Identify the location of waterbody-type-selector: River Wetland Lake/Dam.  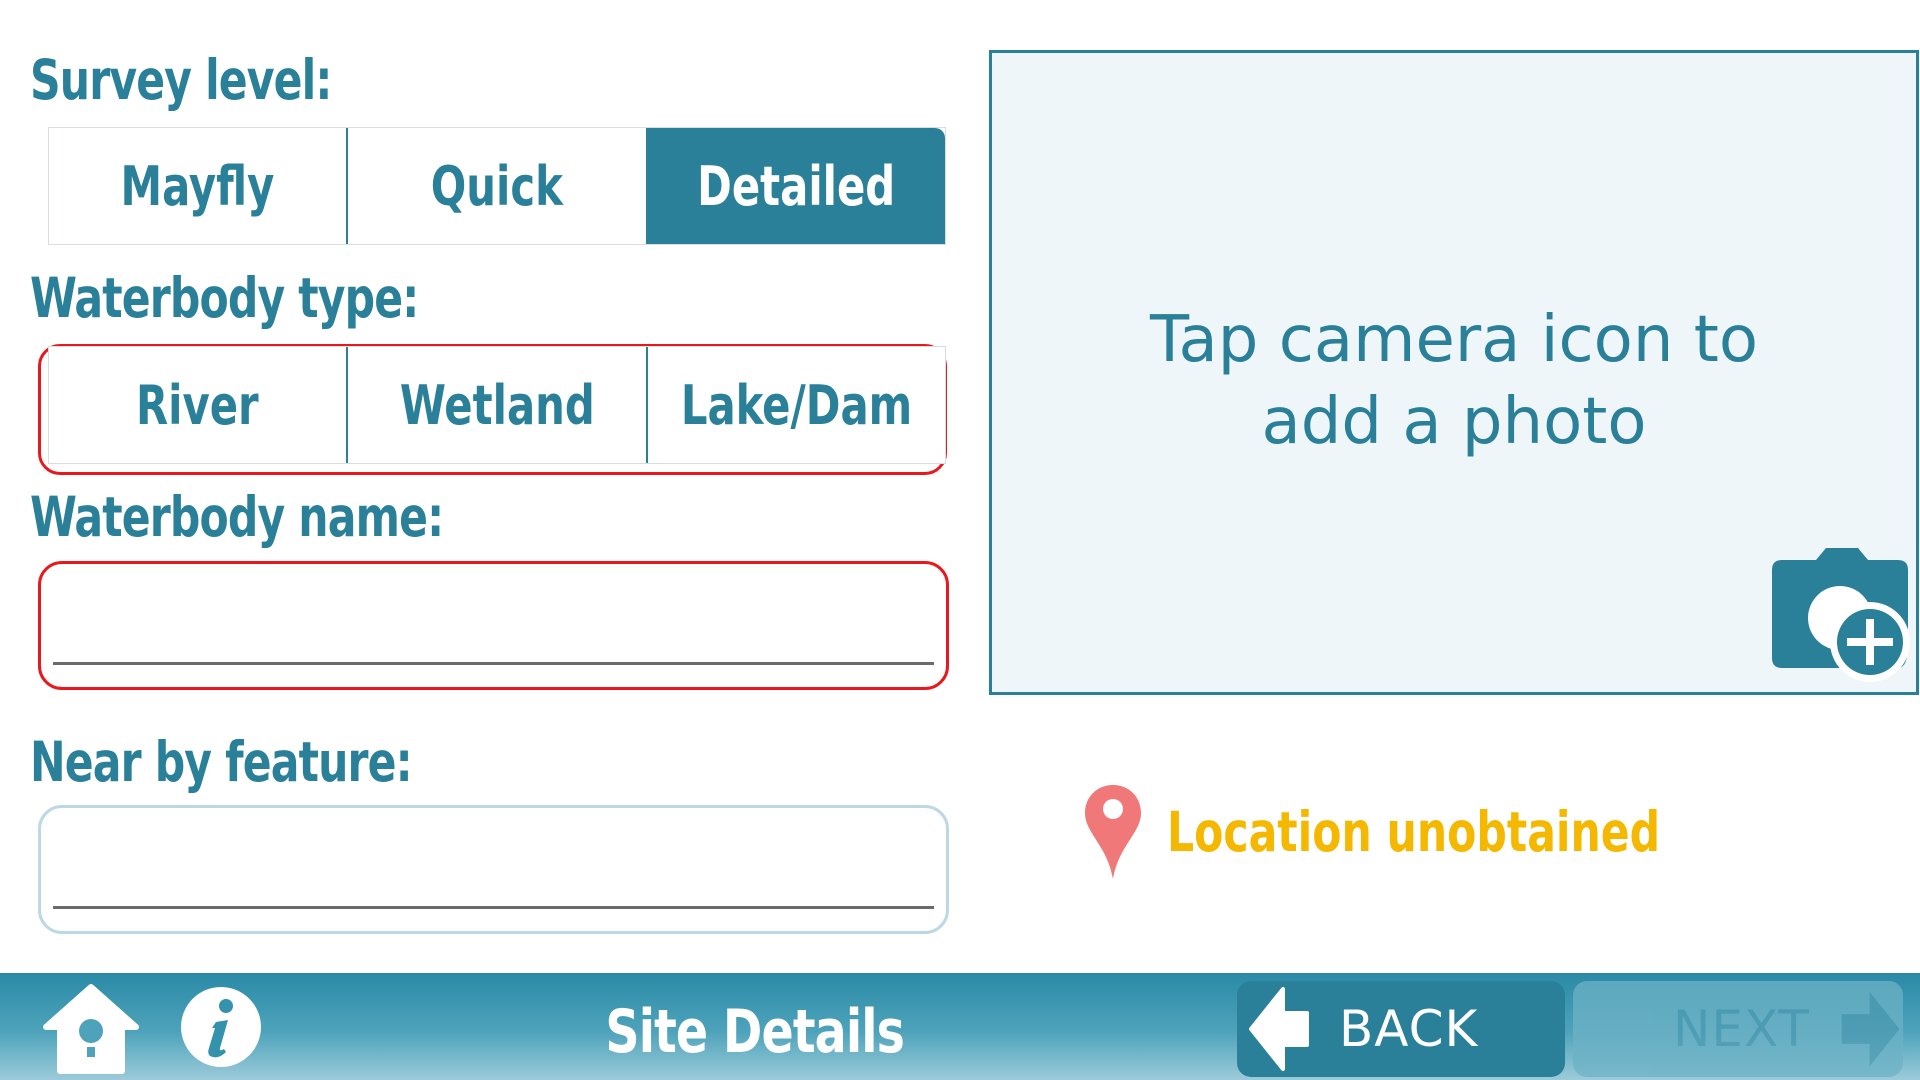
(497, 405).